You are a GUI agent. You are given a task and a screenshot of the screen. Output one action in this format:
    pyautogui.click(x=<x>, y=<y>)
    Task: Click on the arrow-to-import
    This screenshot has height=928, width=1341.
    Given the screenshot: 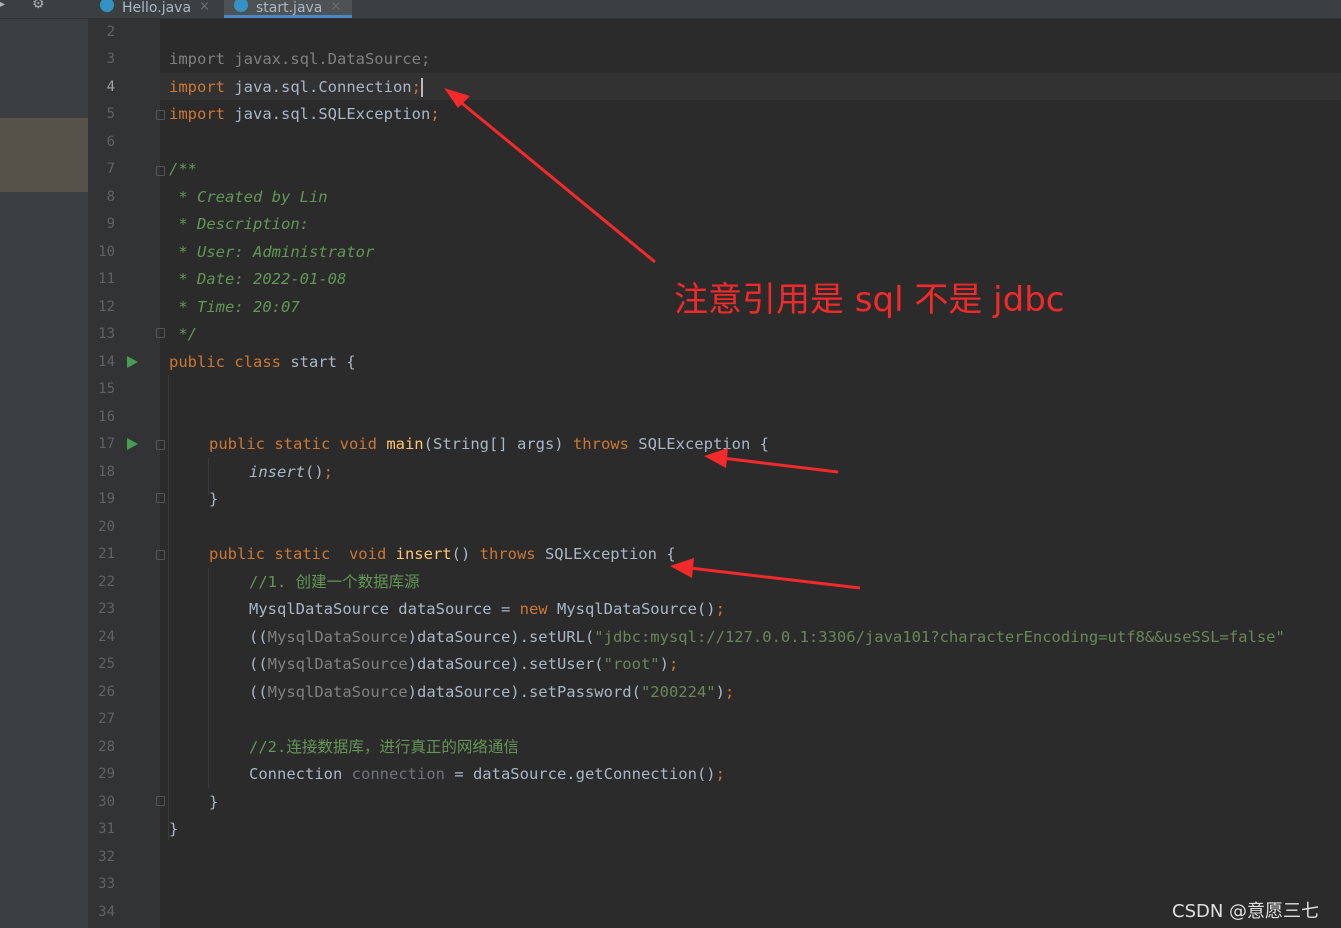 What is the action you would take?
    pyautogui.click(x=550, y=176)
    